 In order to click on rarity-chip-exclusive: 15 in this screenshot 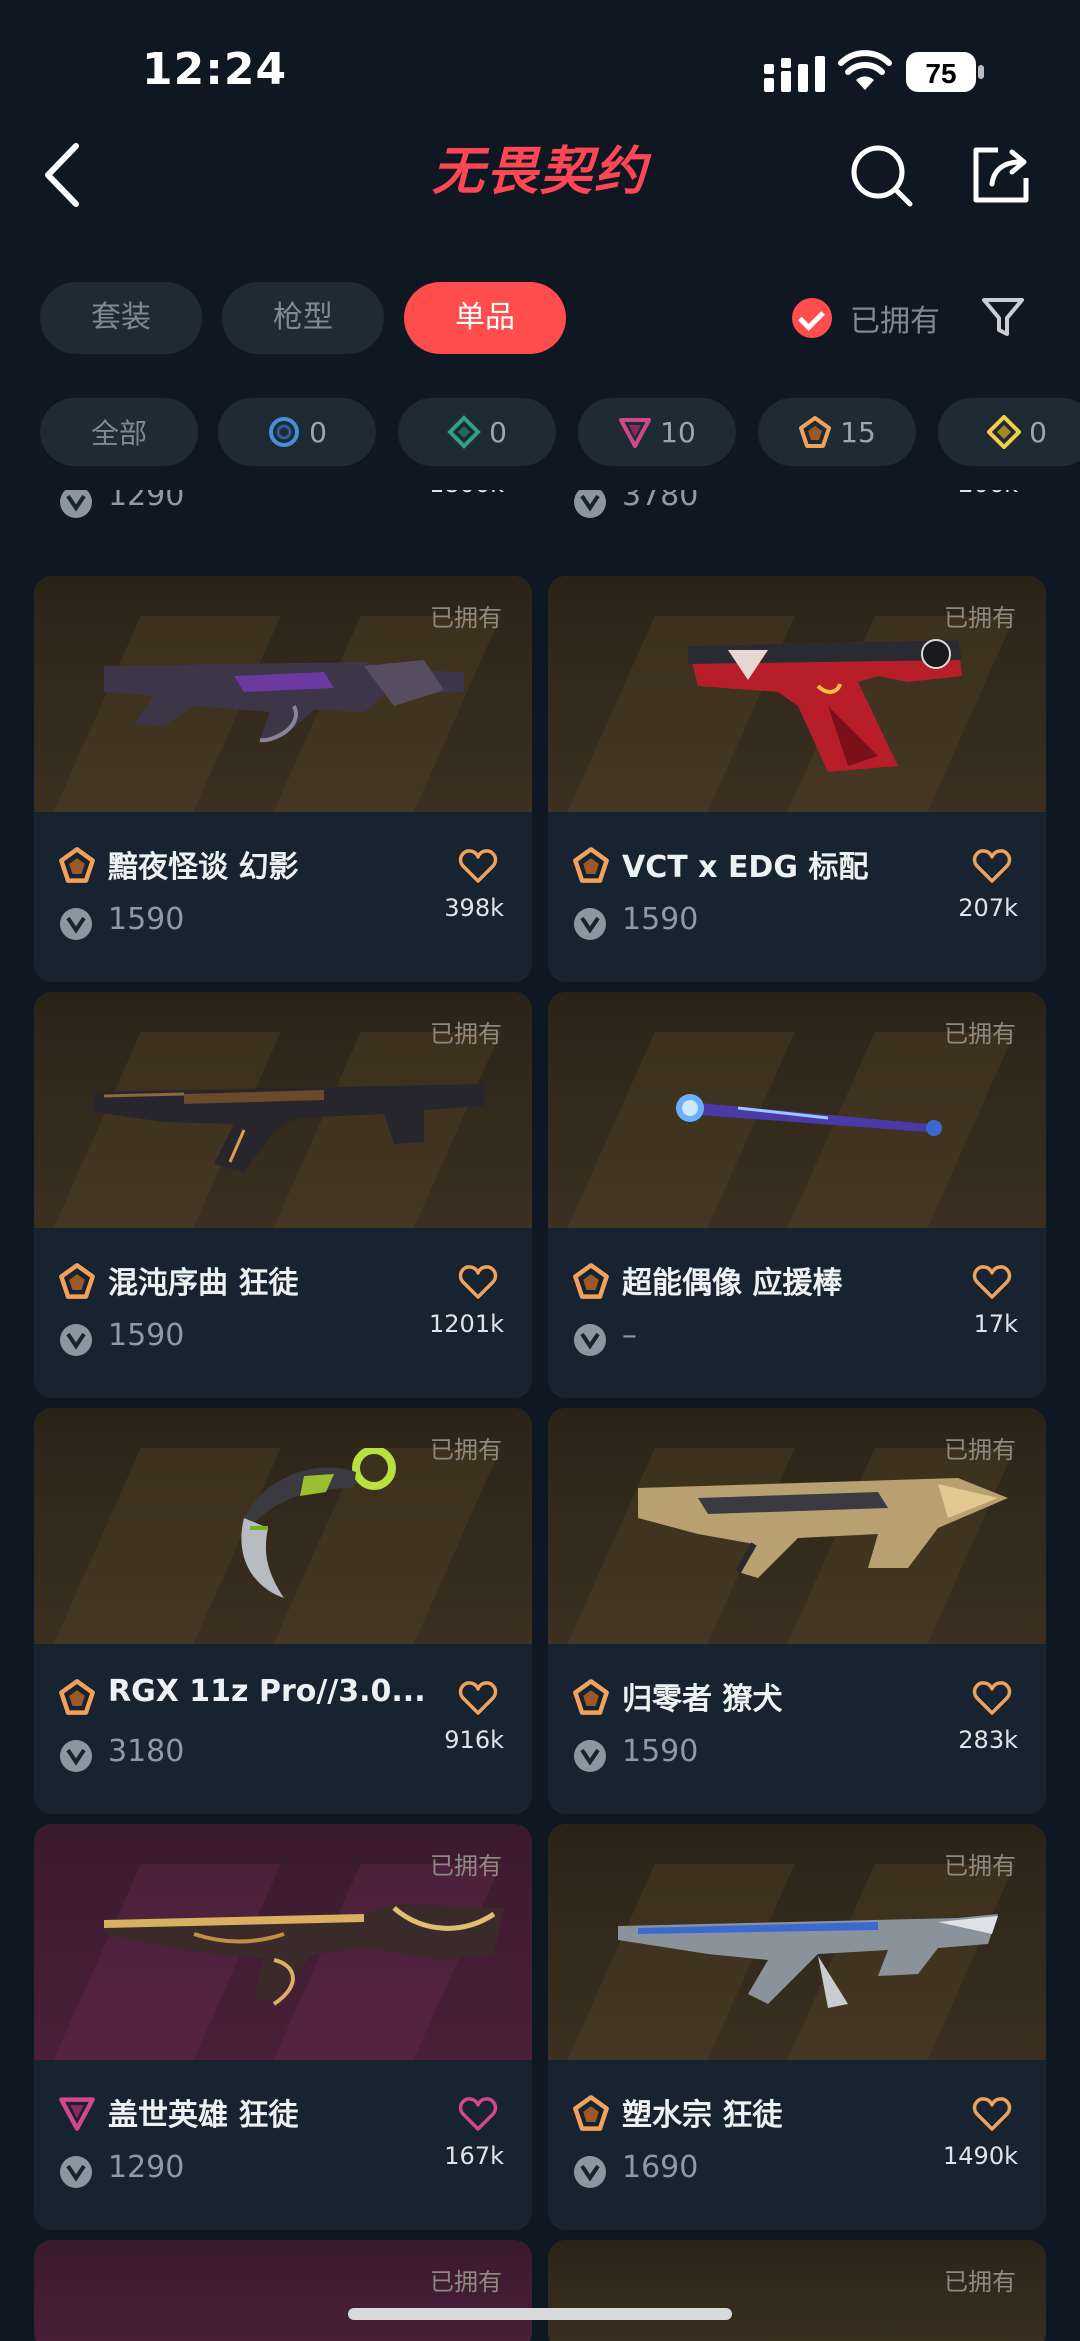, I will do `click(837, 432)`.